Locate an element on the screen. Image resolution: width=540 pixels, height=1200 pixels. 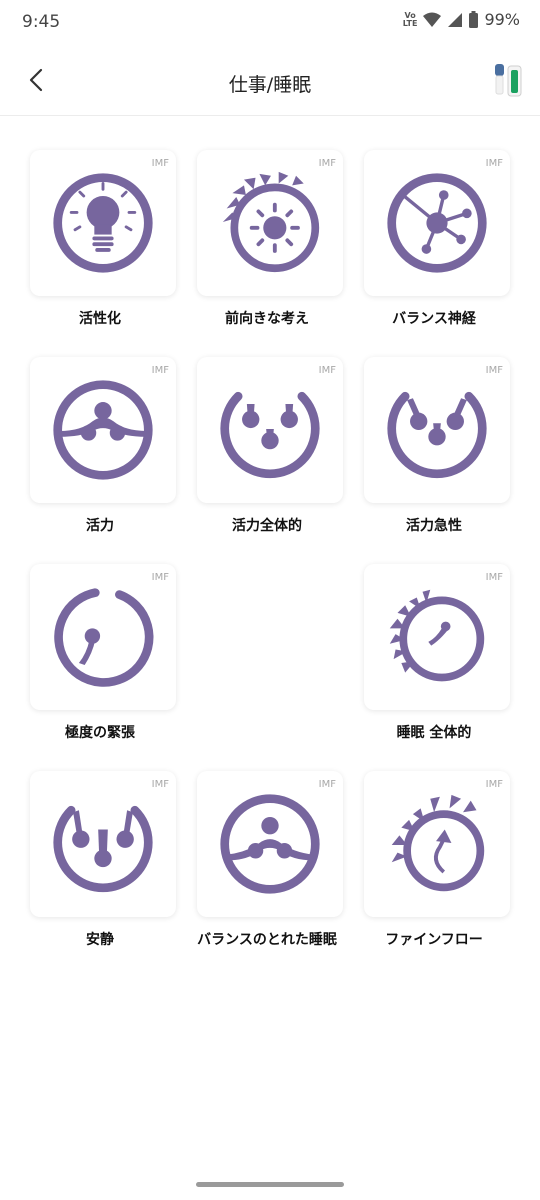
program-item: IMF 前向きな考え is located at coordinates (267, 243).